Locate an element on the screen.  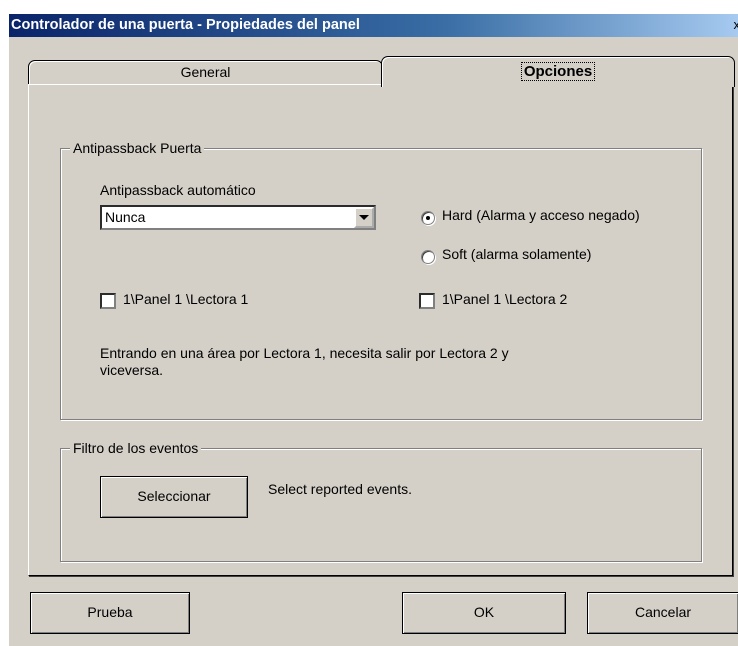
cancel-button: Cancelar is located at coordinates (662, 613).